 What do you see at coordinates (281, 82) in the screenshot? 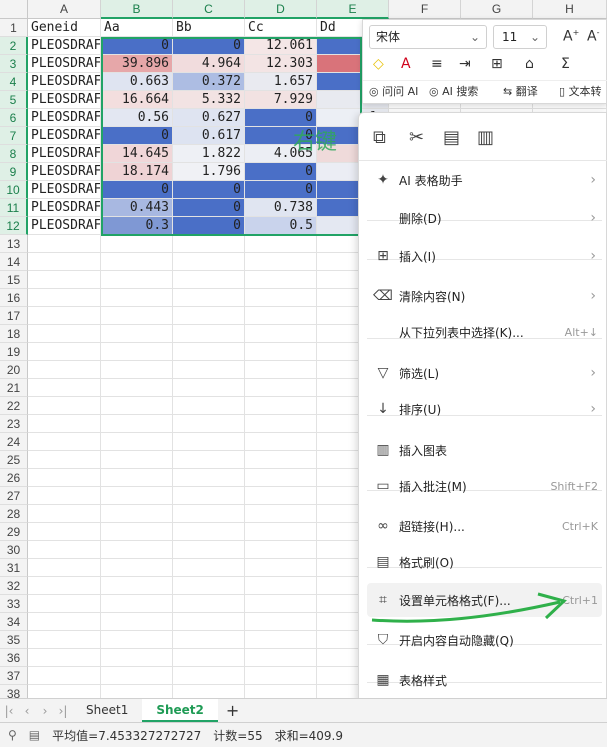
I see `cell: 1.657` at bounding box center [281, 82].